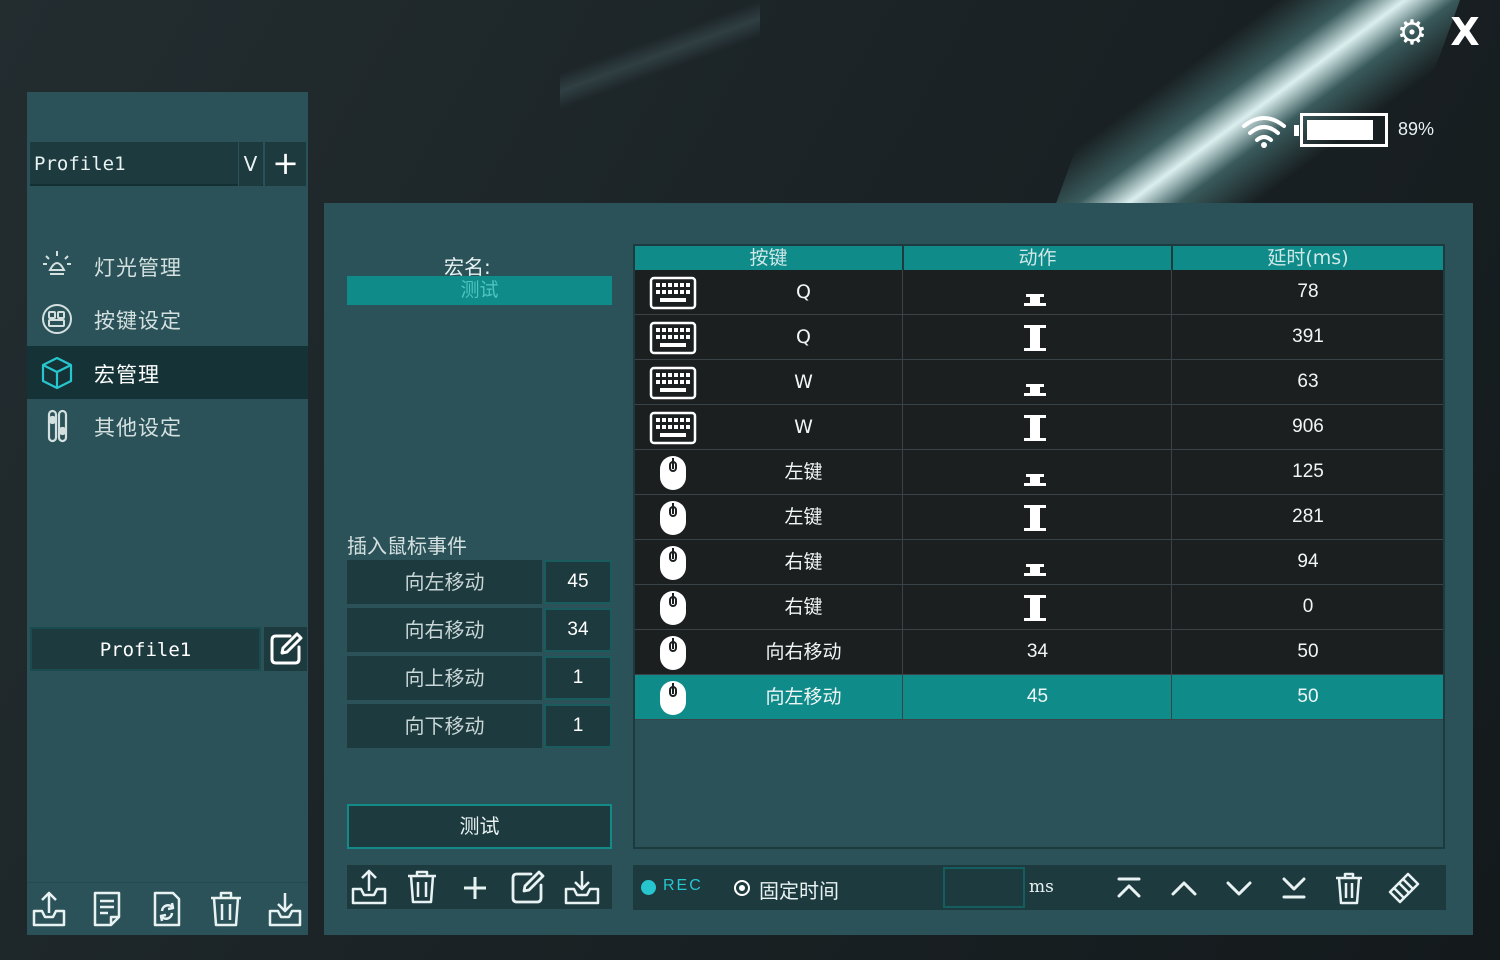  What do you see at coordinates (742, 888) in the screenshot?
I see `fixed-time-radio` at bounding box center [742, 888].